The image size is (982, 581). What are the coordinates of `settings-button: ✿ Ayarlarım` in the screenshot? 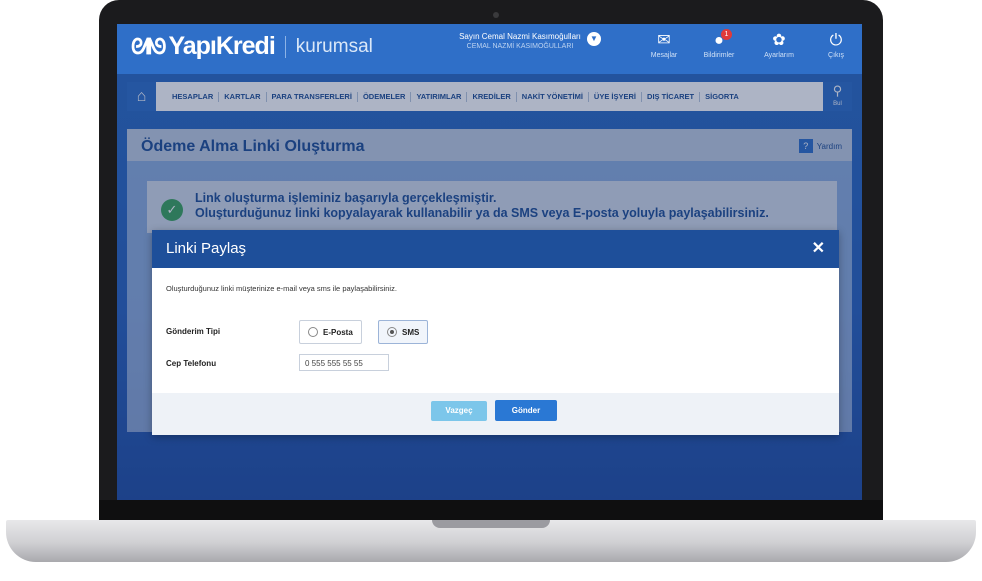 It's located at (779, 45).